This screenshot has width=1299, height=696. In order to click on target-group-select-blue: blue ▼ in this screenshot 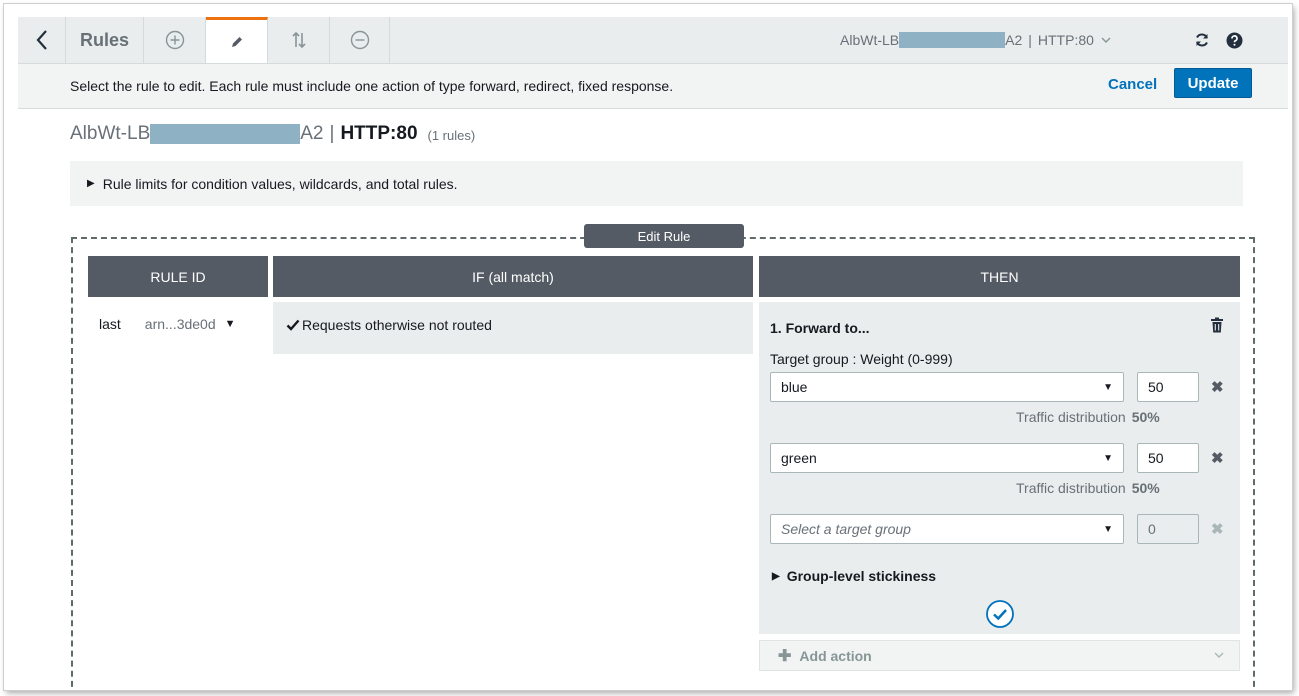, I will do `click(947, 387)`.